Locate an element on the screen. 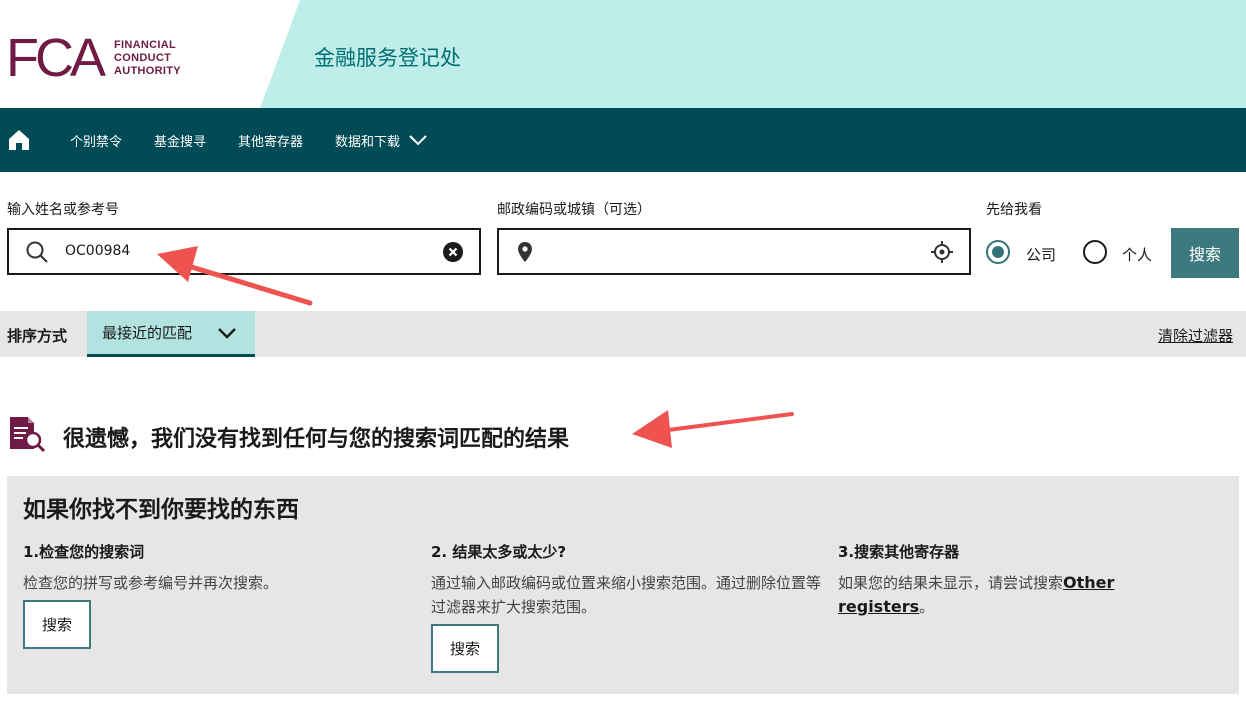 The height and width of the screenshot is (701, 1246). name-search-value: OC00984 is located at coordinates (98, 251).